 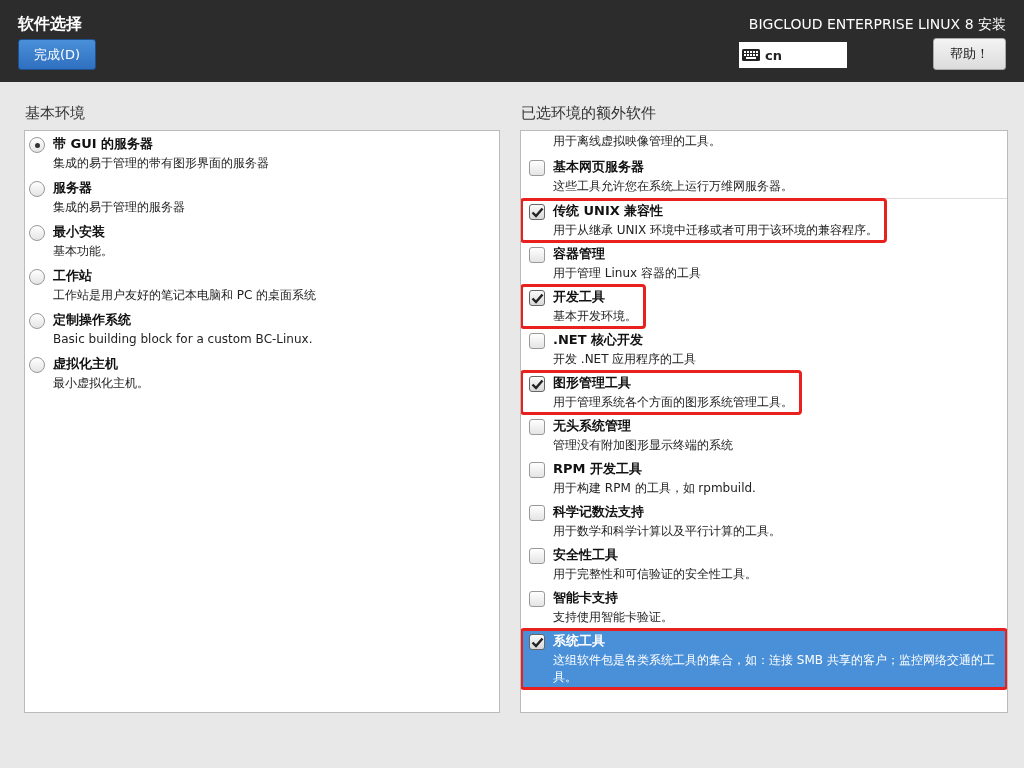 What do you see at coordinates (161, 163) in the screenshot?
I see `environment-description: 集成的易于管理的带有图形界面的服务器` at bounding box center [161, 163].